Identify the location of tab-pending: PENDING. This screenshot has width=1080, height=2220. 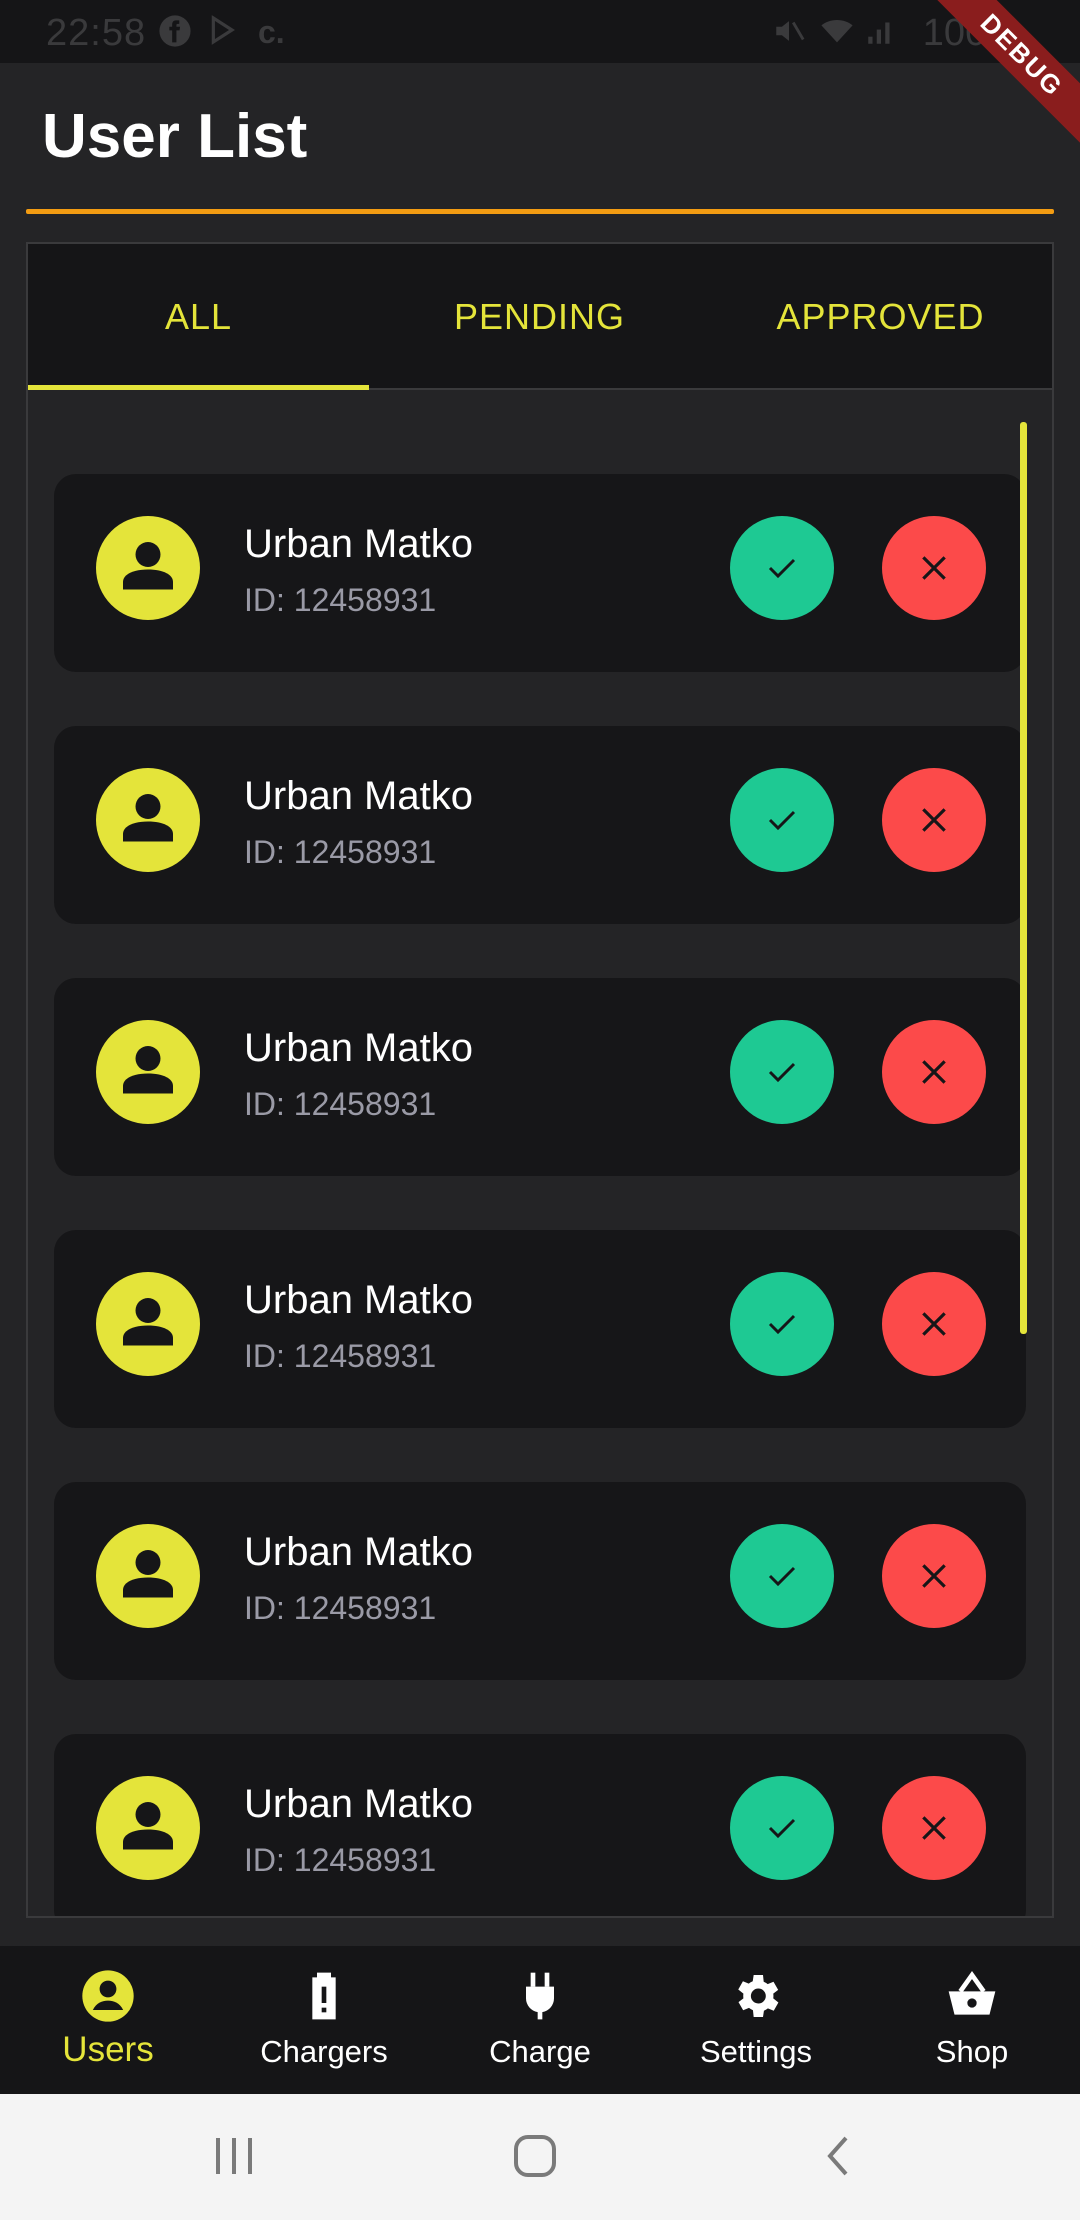
(539, 317).